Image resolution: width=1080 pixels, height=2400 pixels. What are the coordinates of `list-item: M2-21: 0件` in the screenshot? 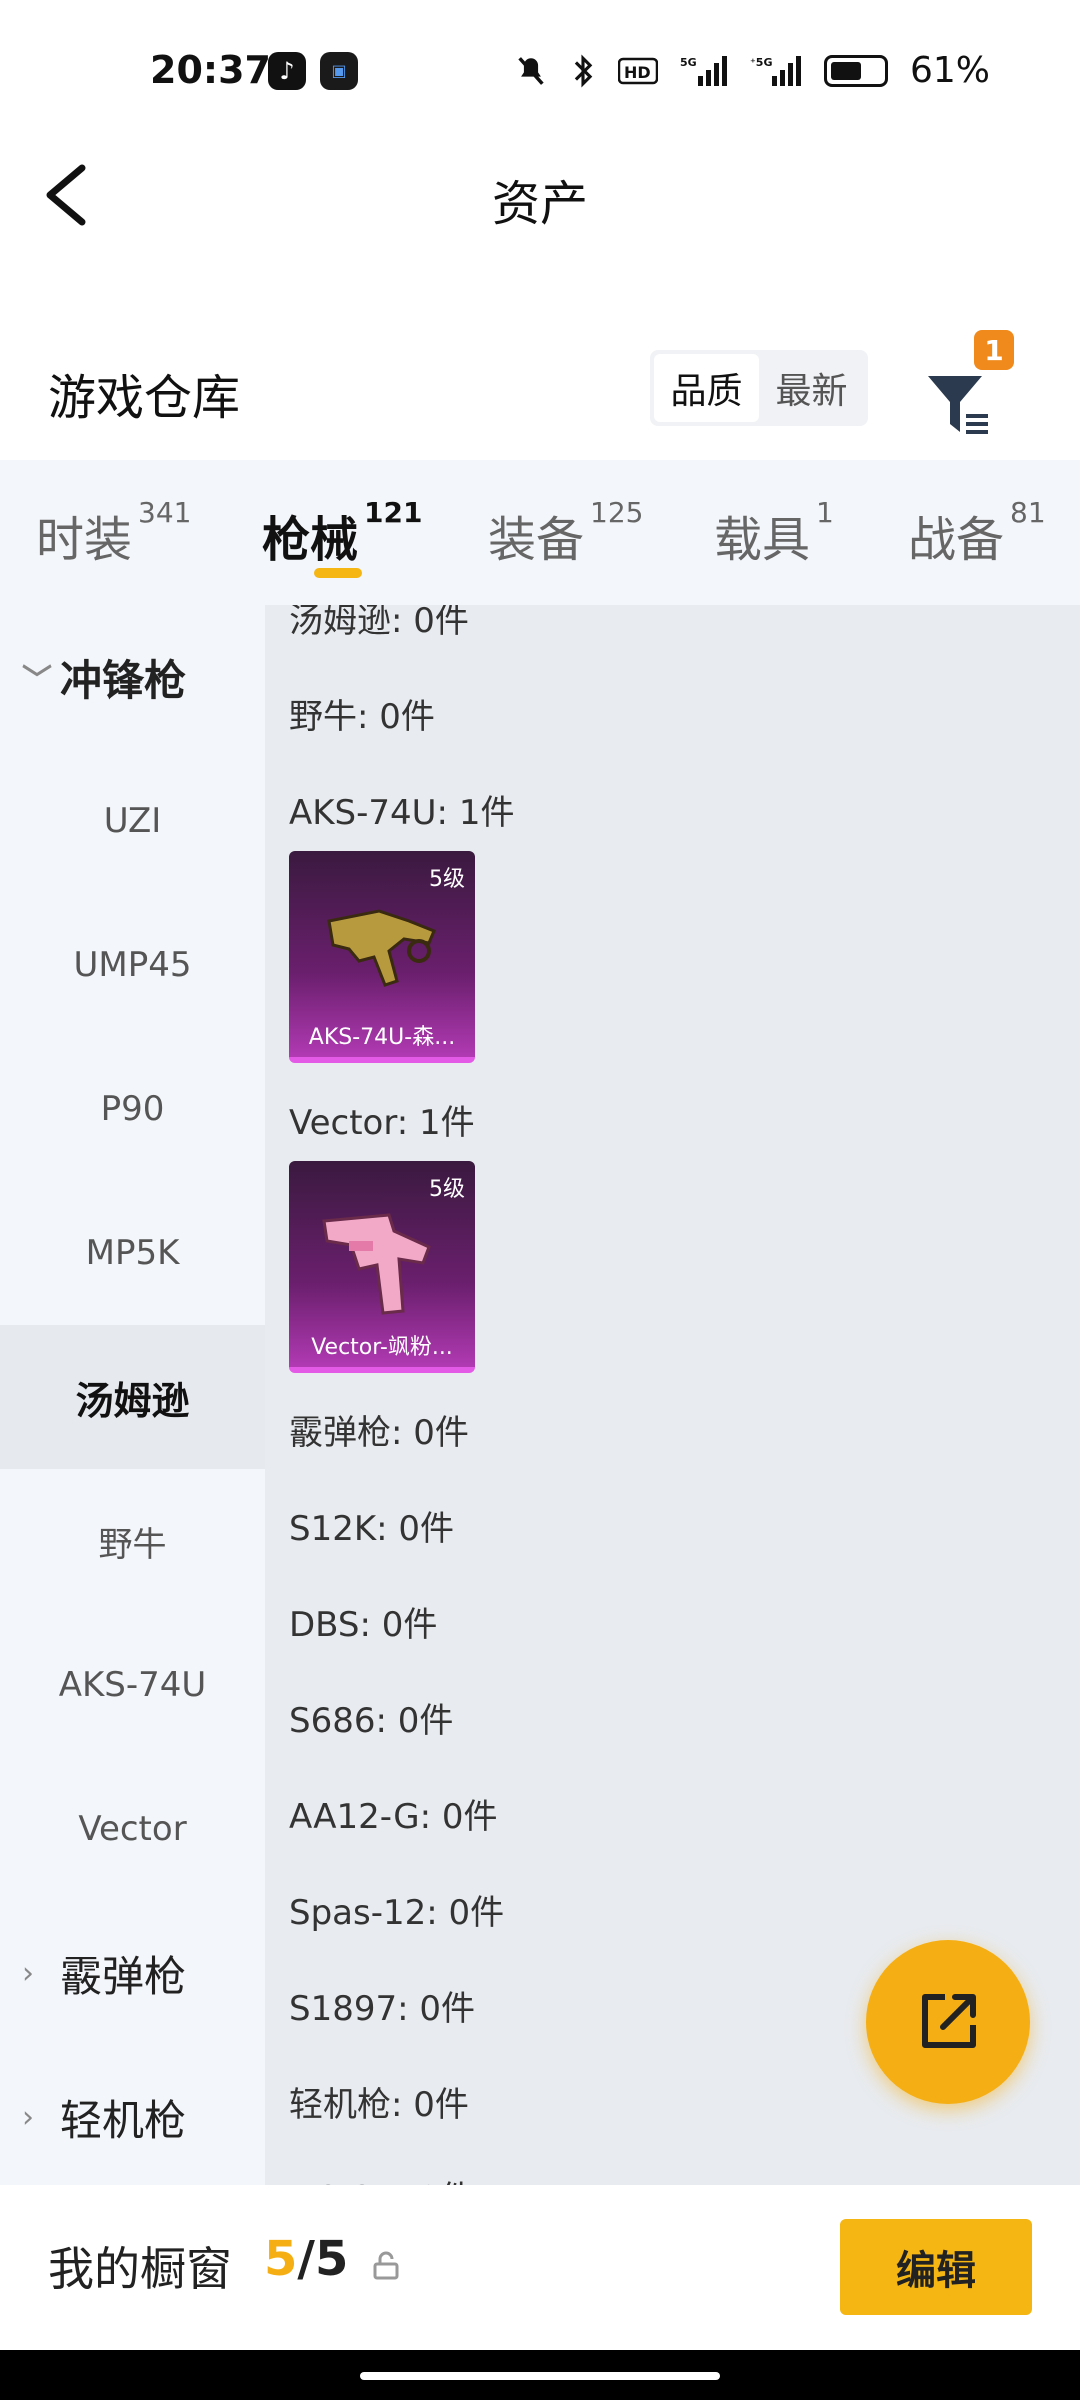 It's located at (381, 2178).